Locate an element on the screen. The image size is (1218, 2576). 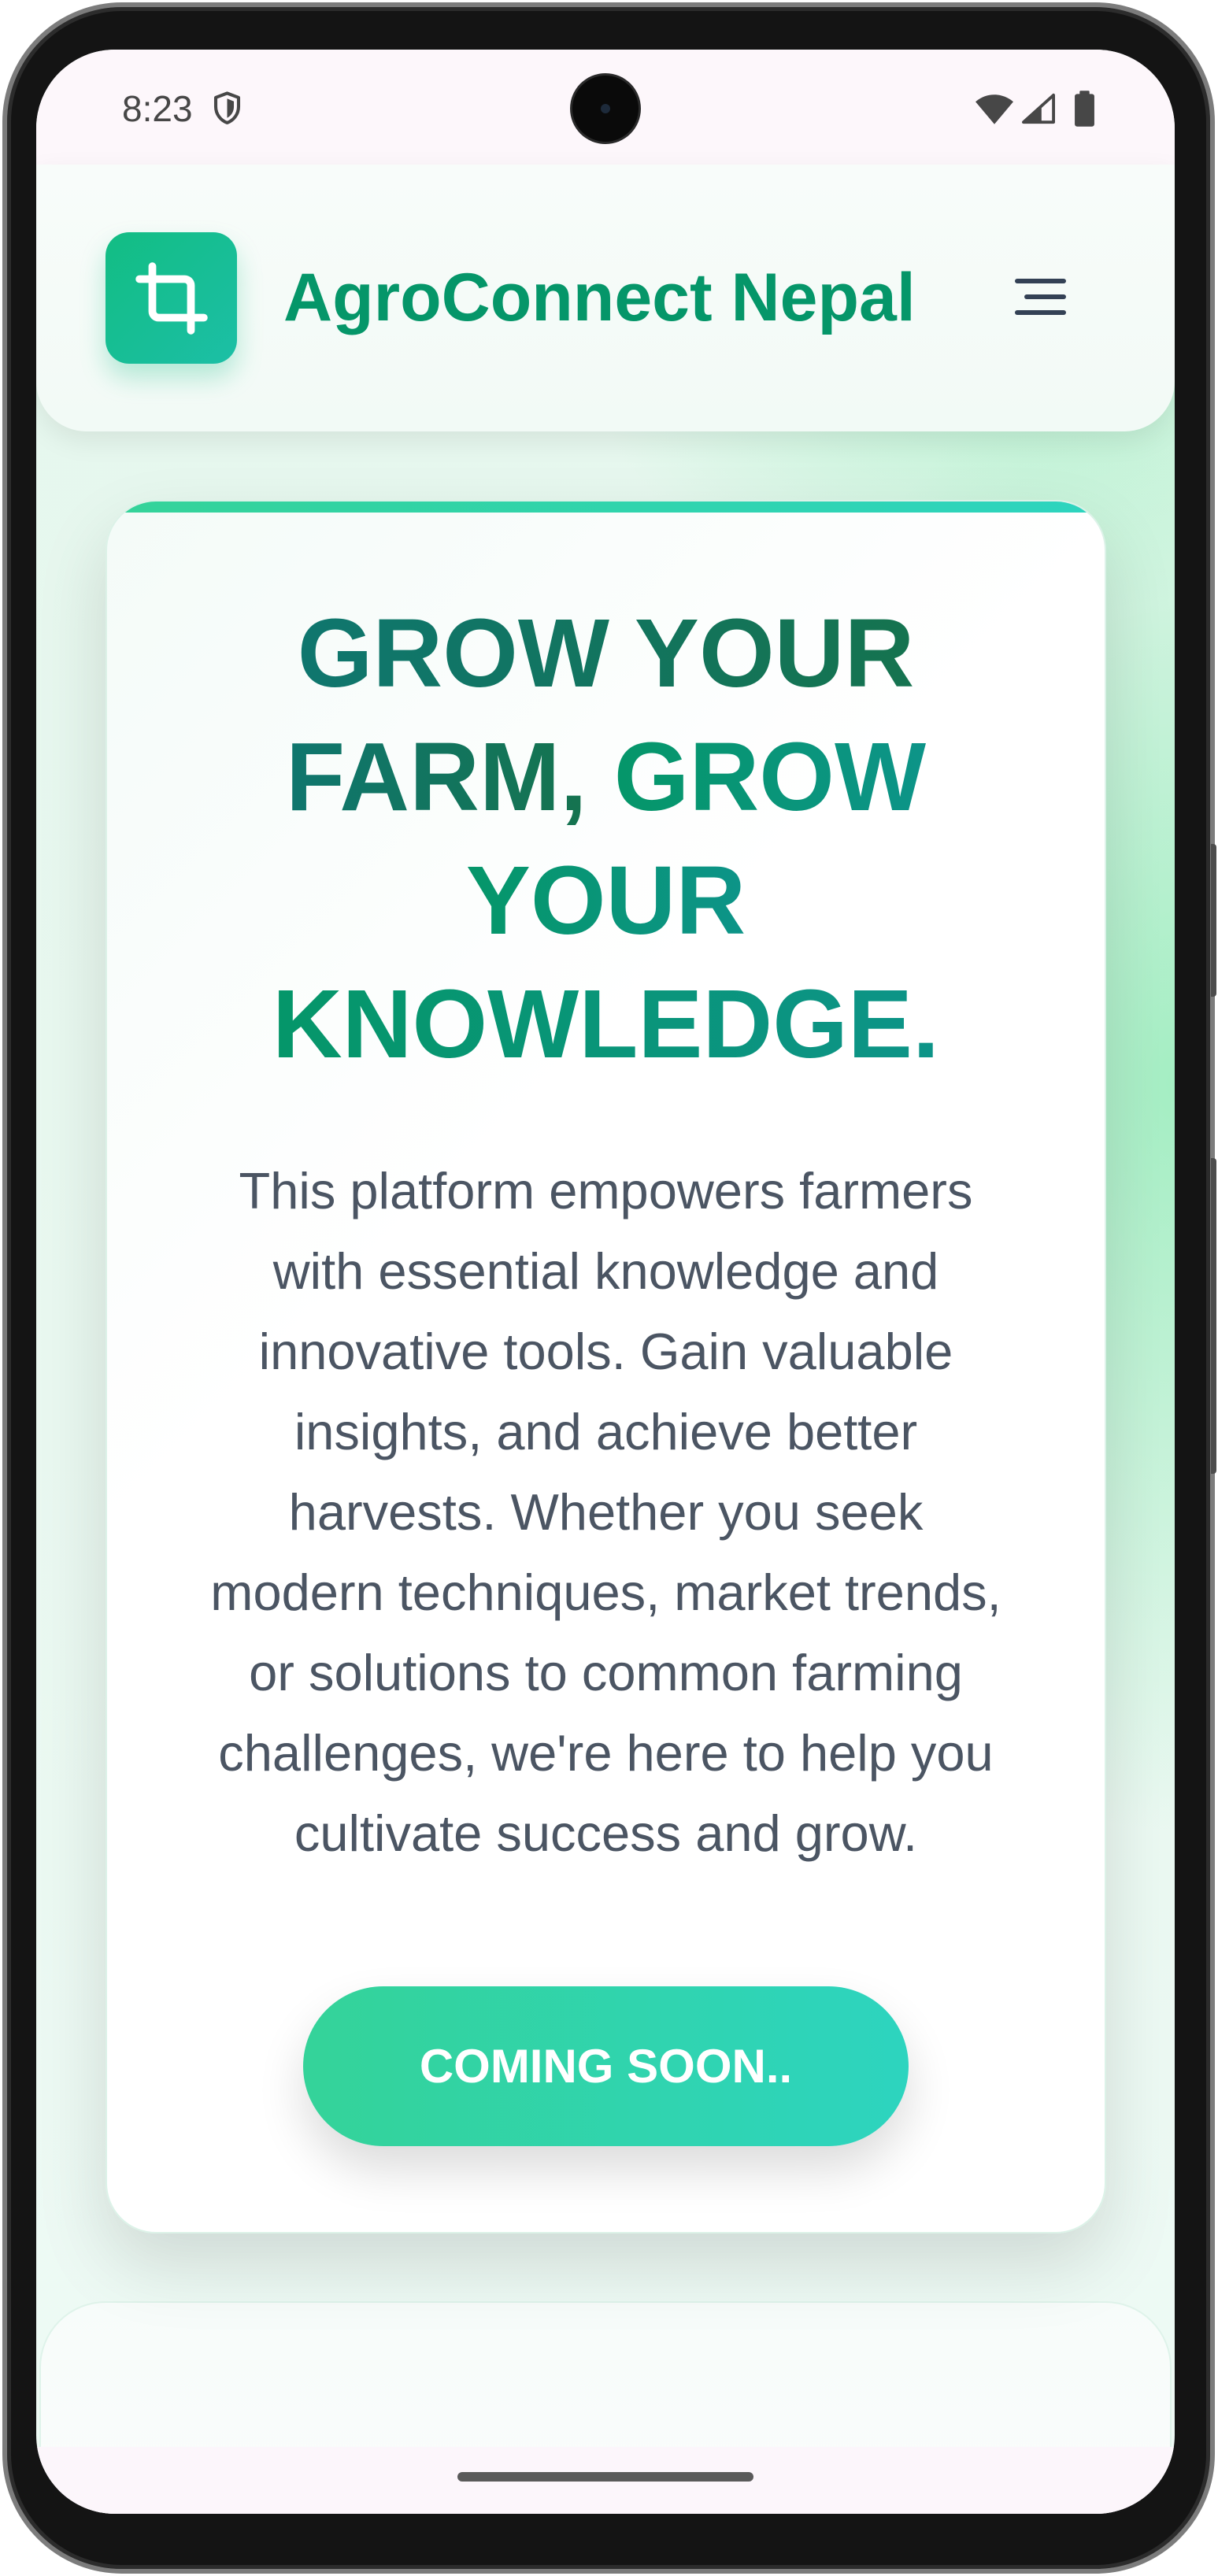
app-header: AgroConnect Nepal is located at coordinates (605, 298).